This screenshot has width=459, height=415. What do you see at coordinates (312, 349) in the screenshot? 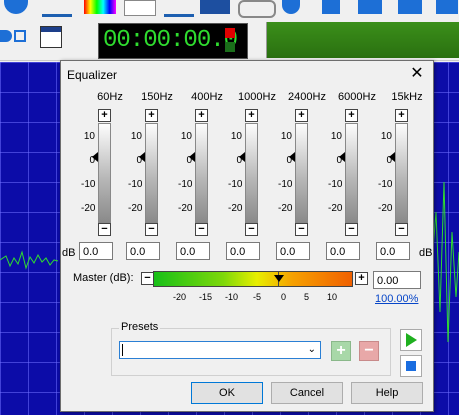
I see `chevron-down-icon: ⌄` at bounding box center [312, 349].